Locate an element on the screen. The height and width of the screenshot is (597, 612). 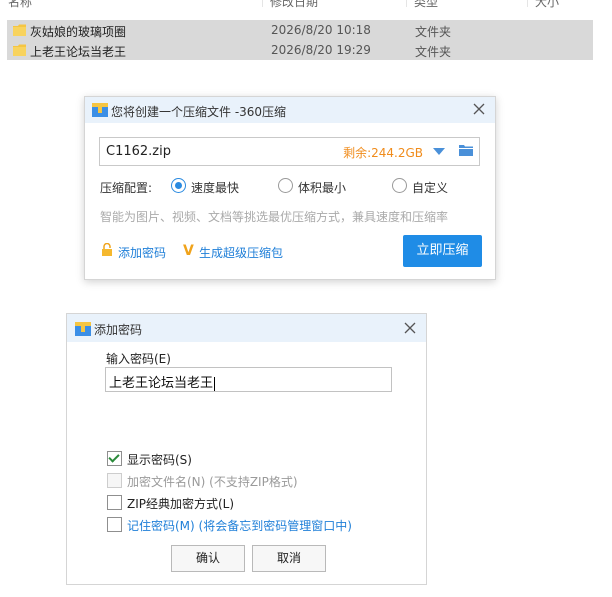
browse-folder-icon is located at coordinates (466, 150).